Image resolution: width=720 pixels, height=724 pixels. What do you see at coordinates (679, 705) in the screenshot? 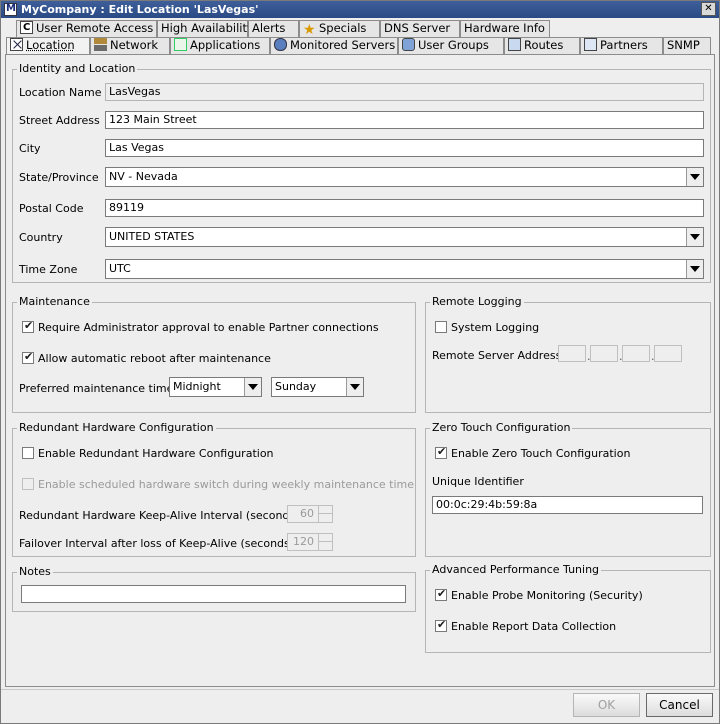
I see `cancel-button: Cancel` at bounding box center [679, 705].